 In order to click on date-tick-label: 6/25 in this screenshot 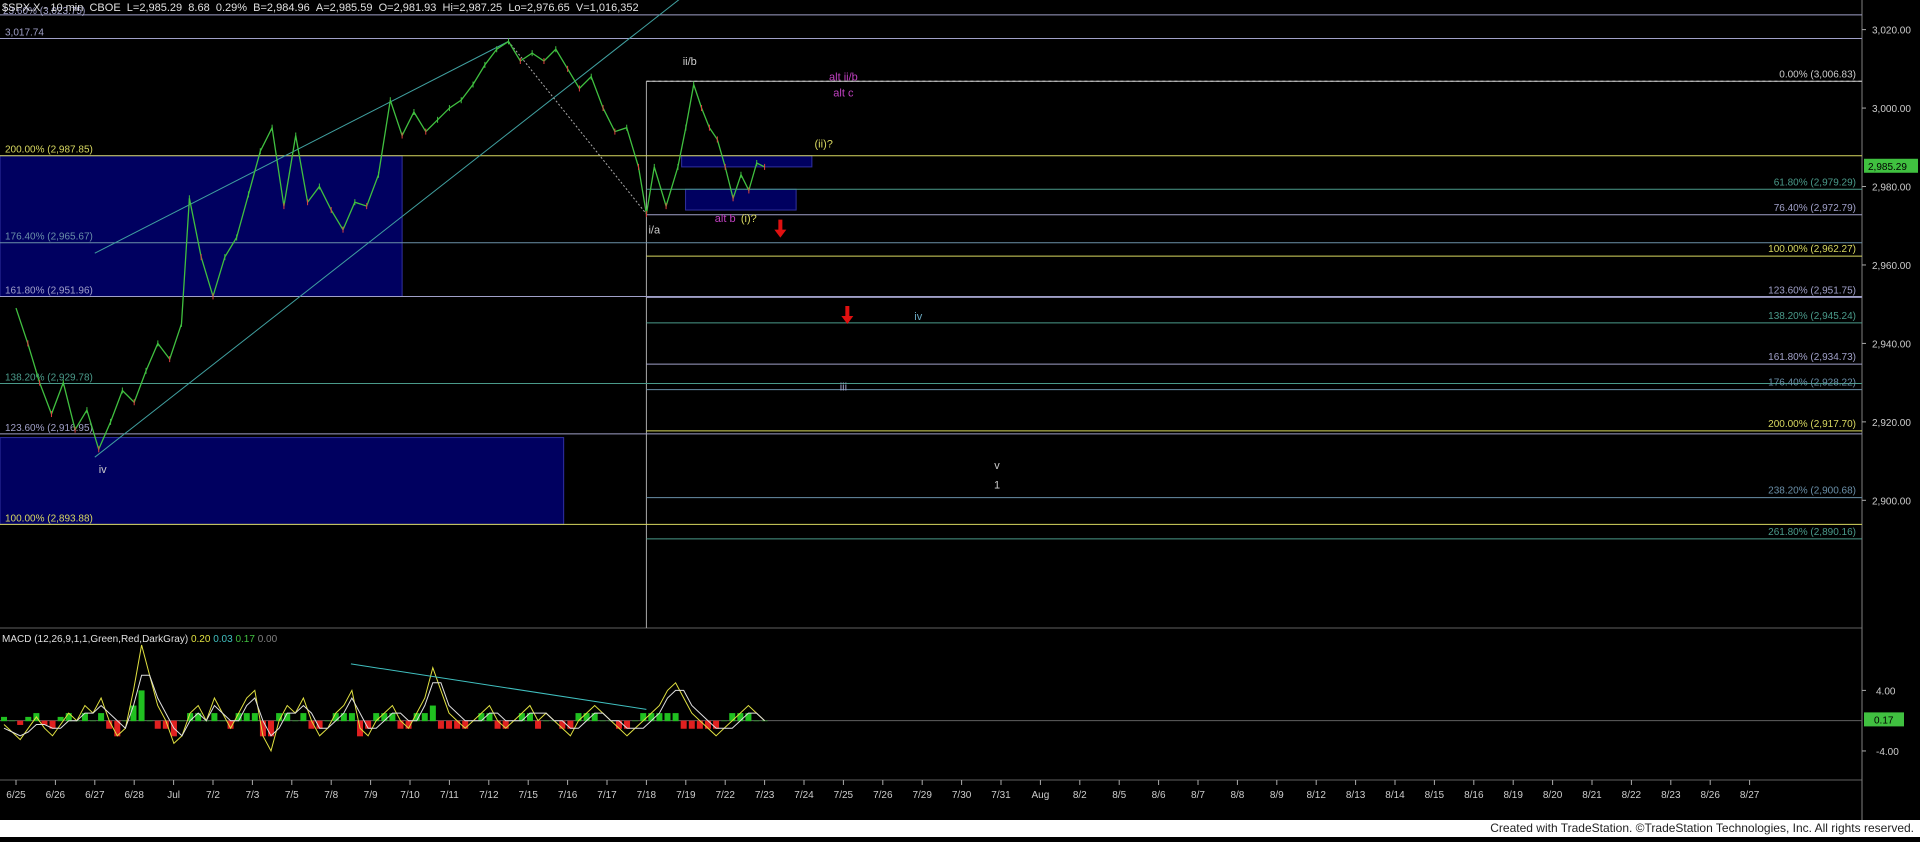, I will do `click(16, 795)`.